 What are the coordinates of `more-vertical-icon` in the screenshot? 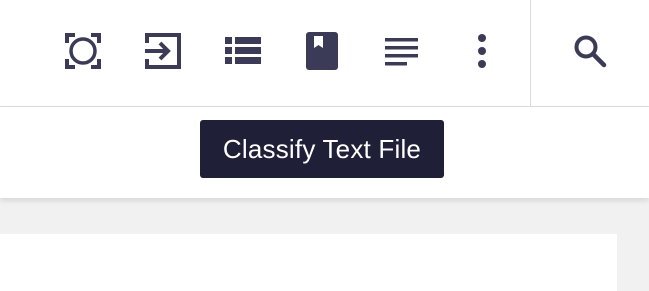 It's located at (482, 51).